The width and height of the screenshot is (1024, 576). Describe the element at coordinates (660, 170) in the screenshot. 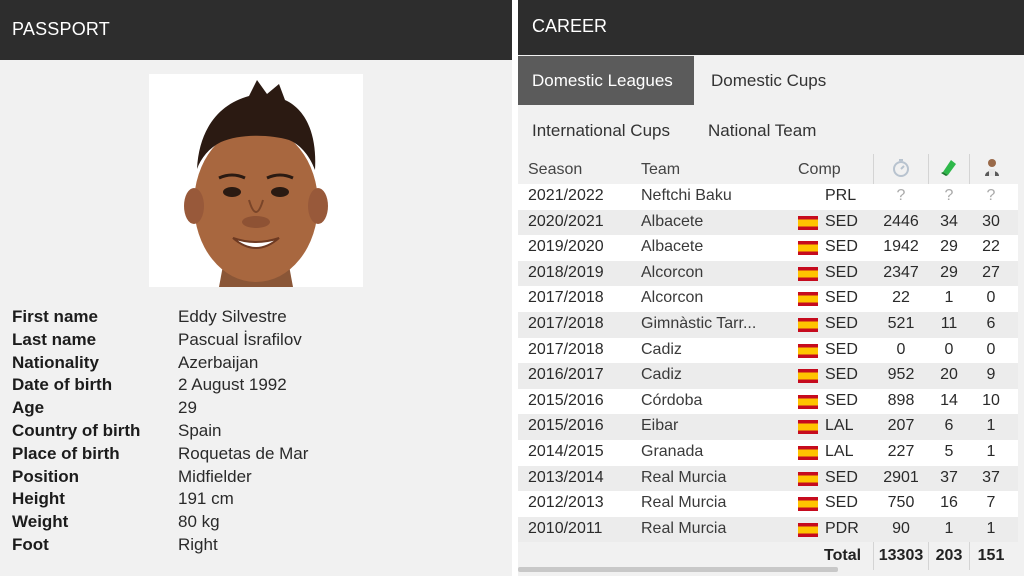

I see `column-header-team: Team` at that location.